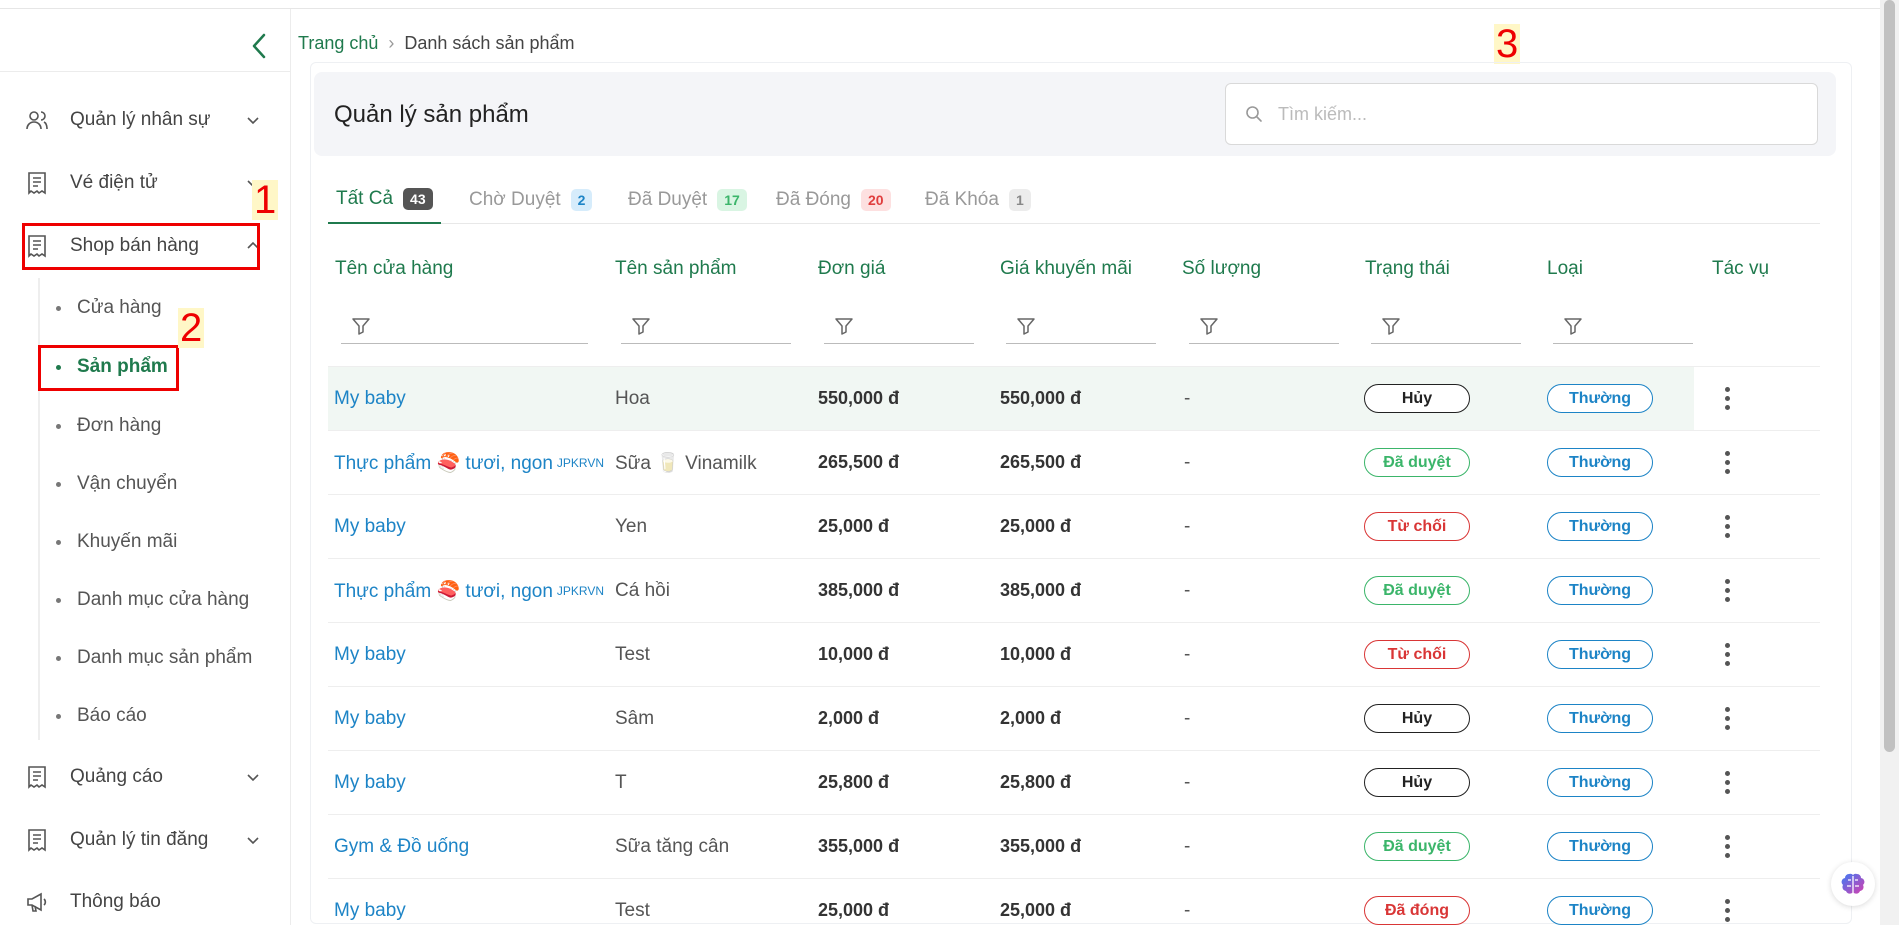 The image size is (1899, 942). I want to click on filter-promo-price, so click(1081, 326).